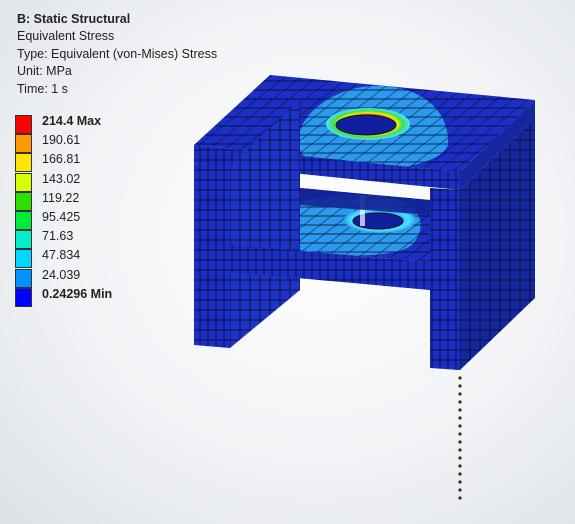 The width and height of the screenshot is (575, 524). What do you see at coordinates (460, 438) in the screenshot?
I see `probe-line` at bounding box center [460, 438].